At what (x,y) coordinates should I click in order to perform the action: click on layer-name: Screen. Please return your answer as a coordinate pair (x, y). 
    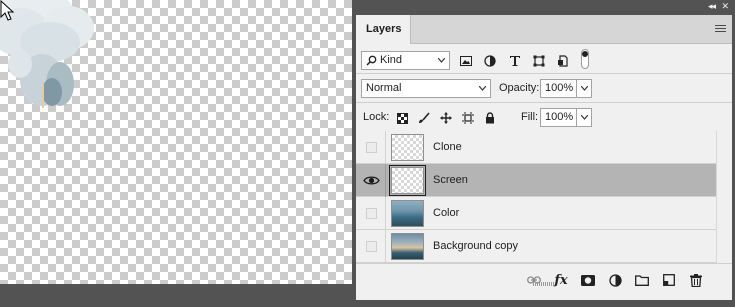
    Looking at the image, I should click on (450, 180).